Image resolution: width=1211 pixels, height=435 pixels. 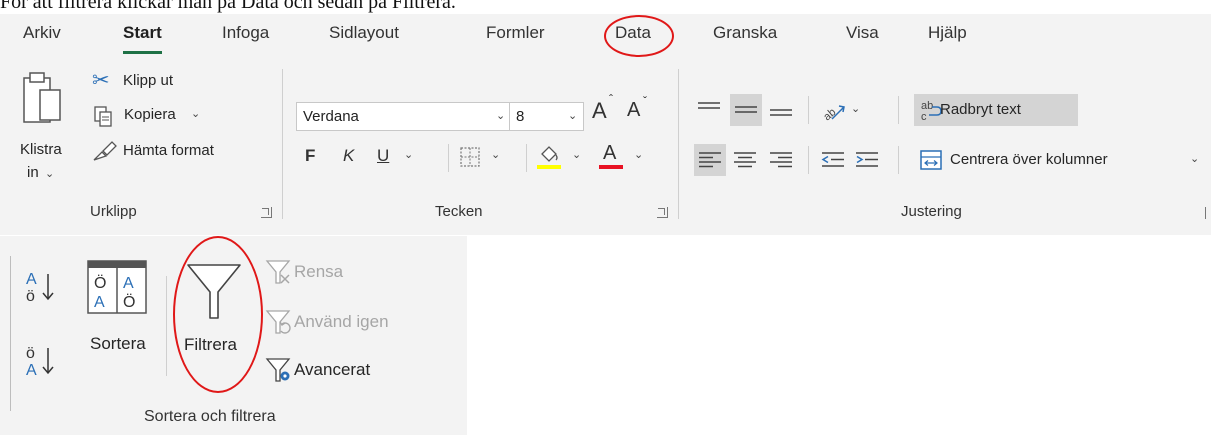 What do you see at coordinates (278, 370) in the screenshot?
I see `funnel-advanced-icon` at bounding box center [278, 370].